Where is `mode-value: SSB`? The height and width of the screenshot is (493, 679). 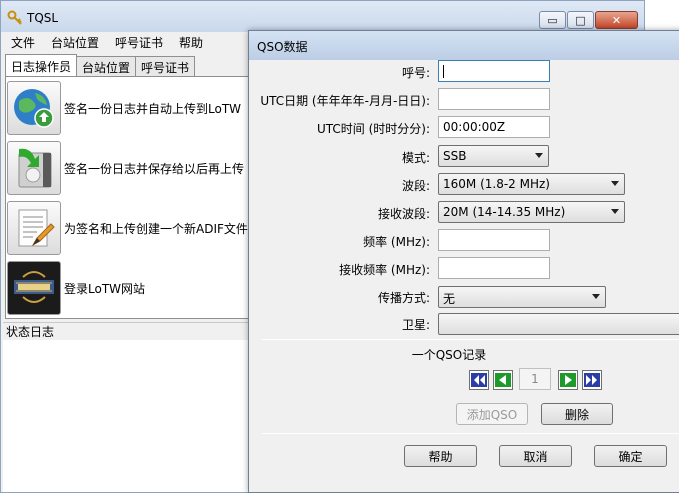 mode-value: SSB is located at coordinates (455, 156).